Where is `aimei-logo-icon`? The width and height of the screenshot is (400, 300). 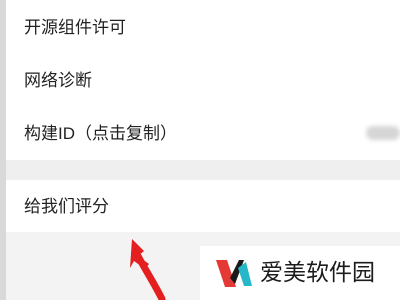 aimei-logo-icon is located at coordinates (234, 273).